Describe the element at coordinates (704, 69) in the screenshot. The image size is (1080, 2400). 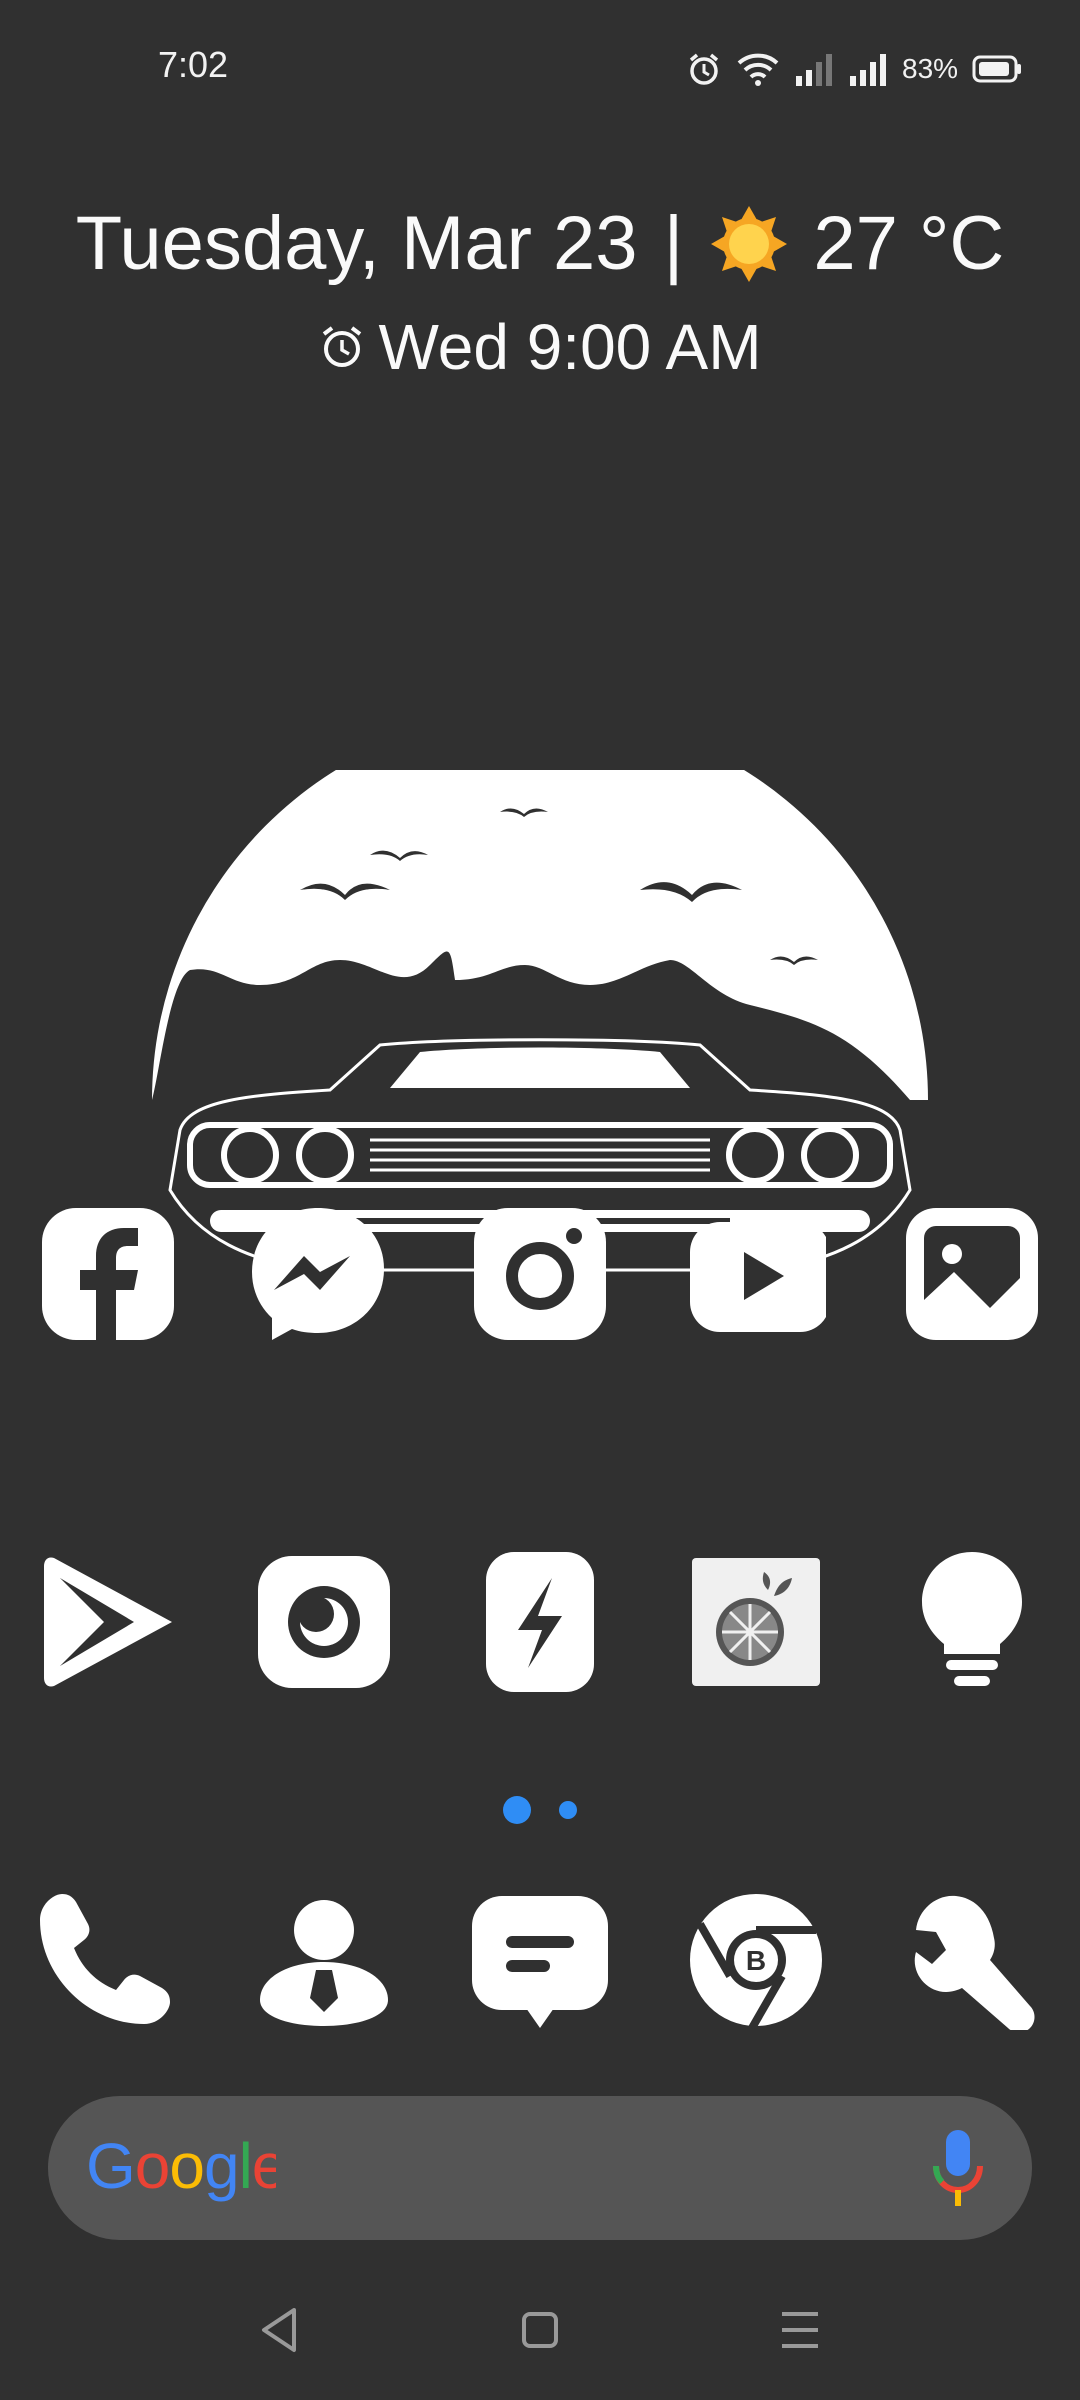
I see `alarm-icon` at that location.